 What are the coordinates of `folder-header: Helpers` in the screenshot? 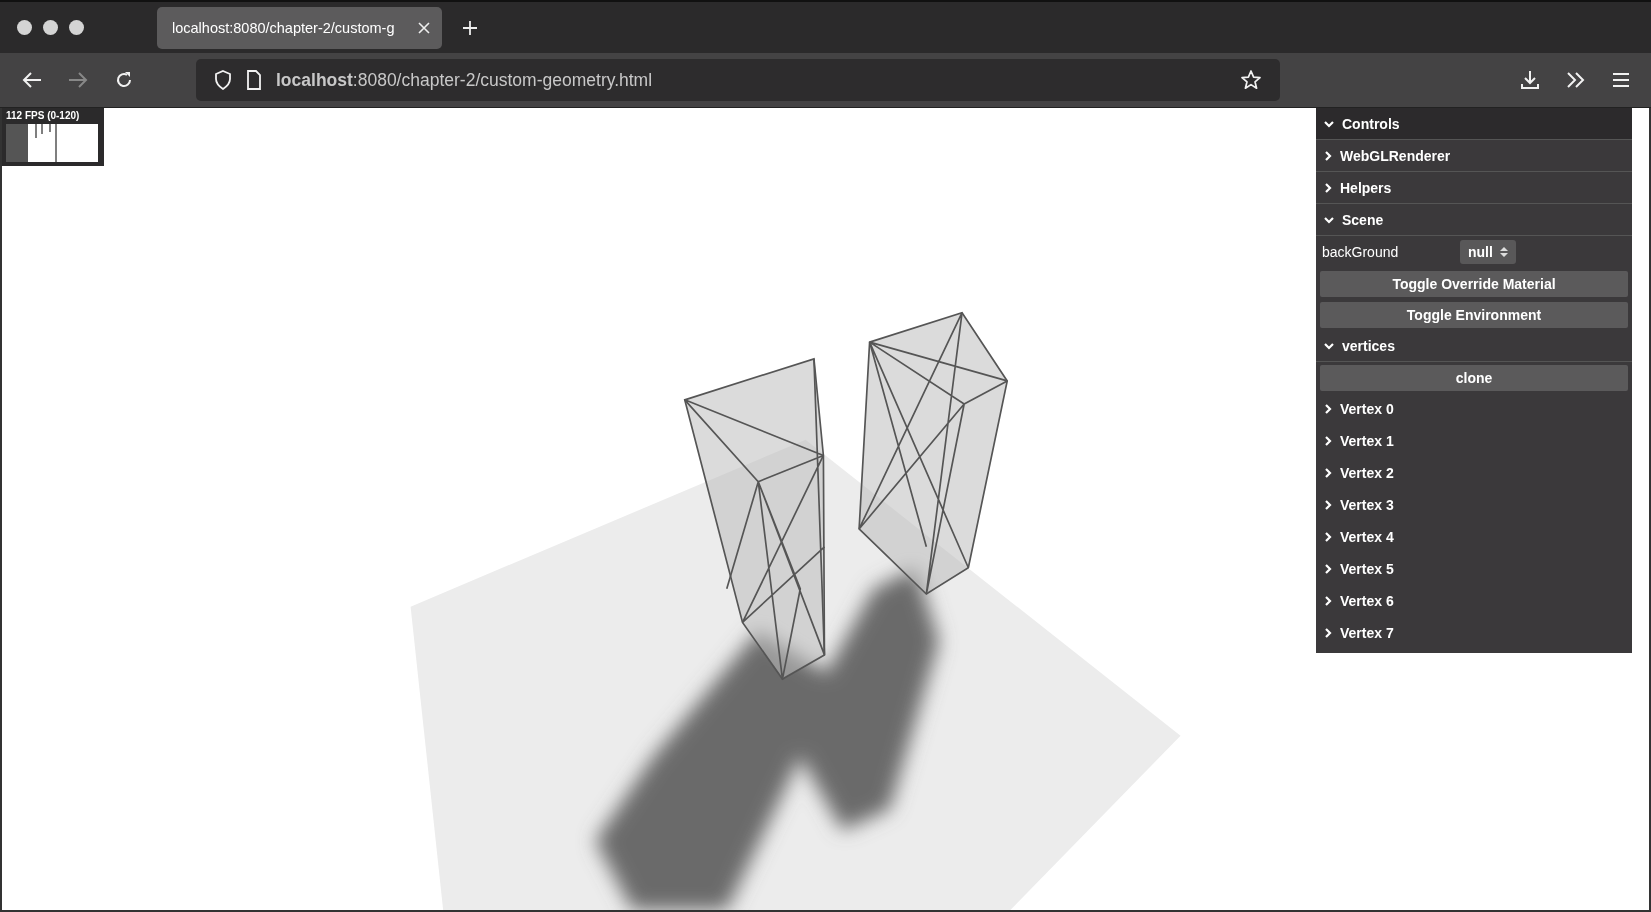 It's located at (1474, 188).